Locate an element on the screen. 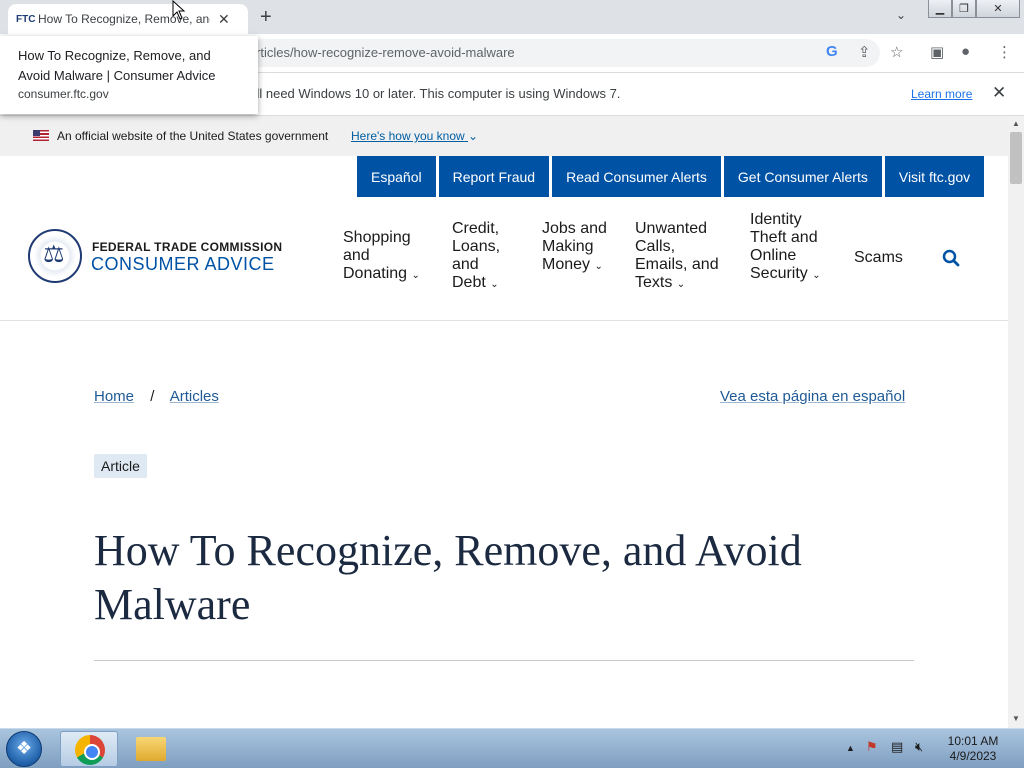 The height and width of the screenshot is (768, 1024). nav-jobs: Jobs and Making Money ⌄ is located at coordinates (577, 248).